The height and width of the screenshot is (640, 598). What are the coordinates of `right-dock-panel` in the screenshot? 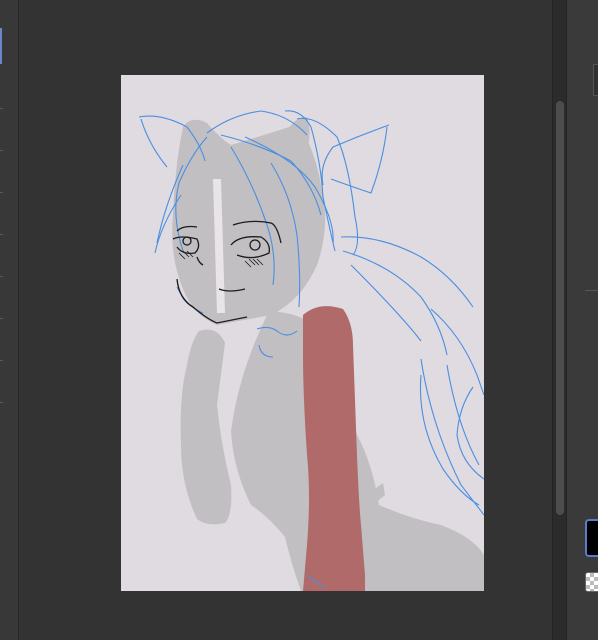 It's located at (582, 320).